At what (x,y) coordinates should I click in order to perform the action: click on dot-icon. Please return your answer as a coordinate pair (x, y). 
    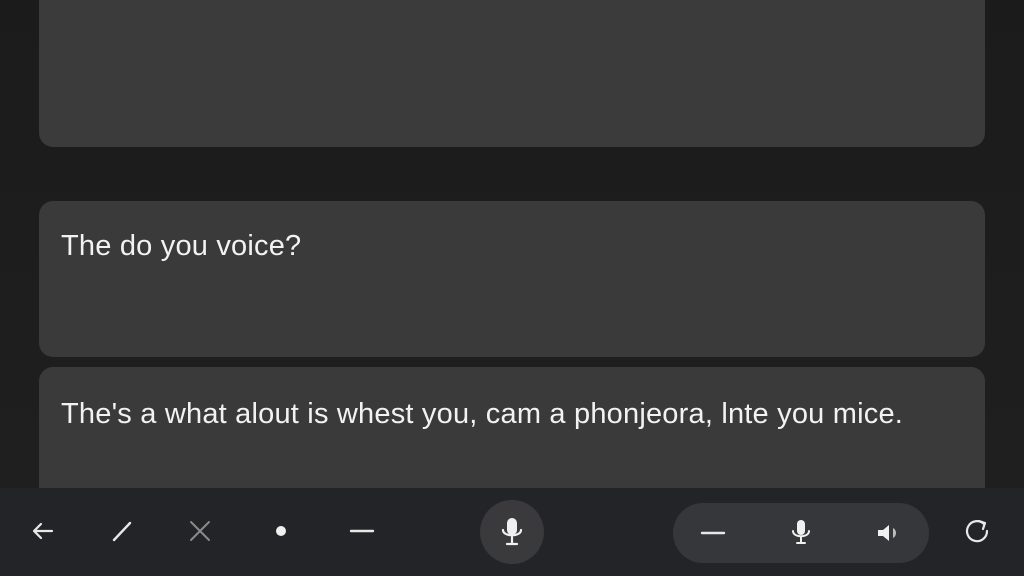
    Looking at the image, I should click on (281, 531).